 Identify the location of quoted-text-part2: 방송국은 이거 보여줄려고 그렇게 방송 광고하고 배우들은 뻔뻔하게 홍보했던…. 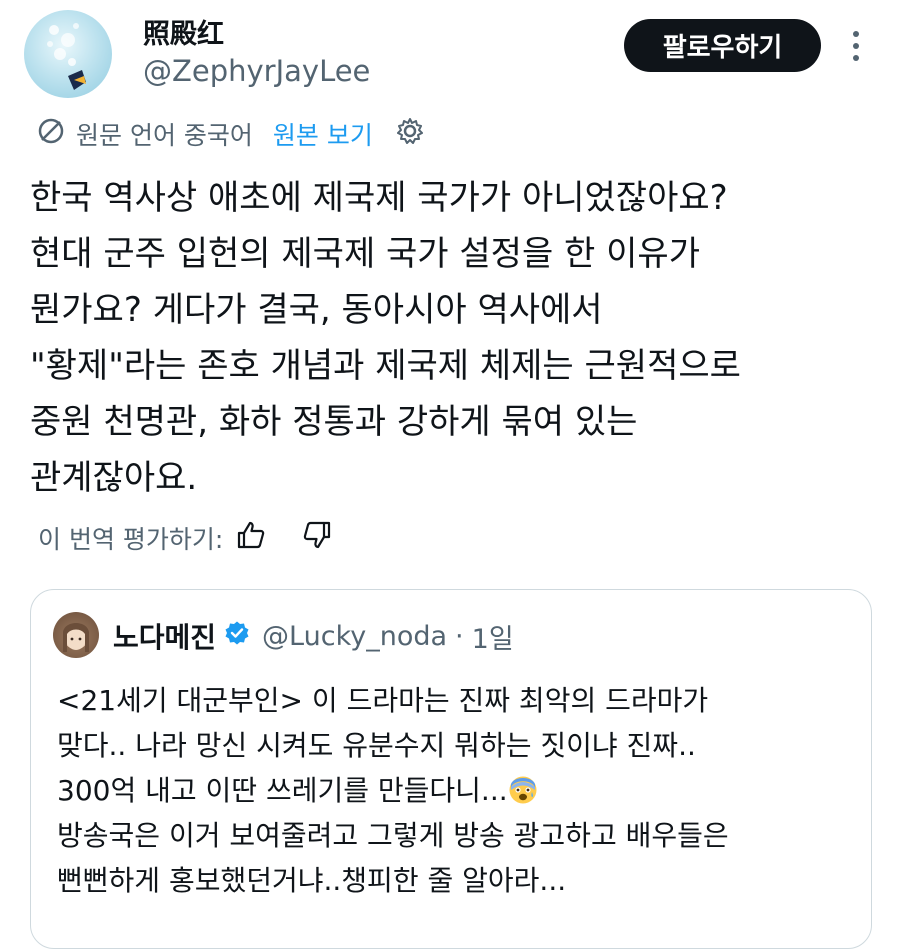
(393, 858).